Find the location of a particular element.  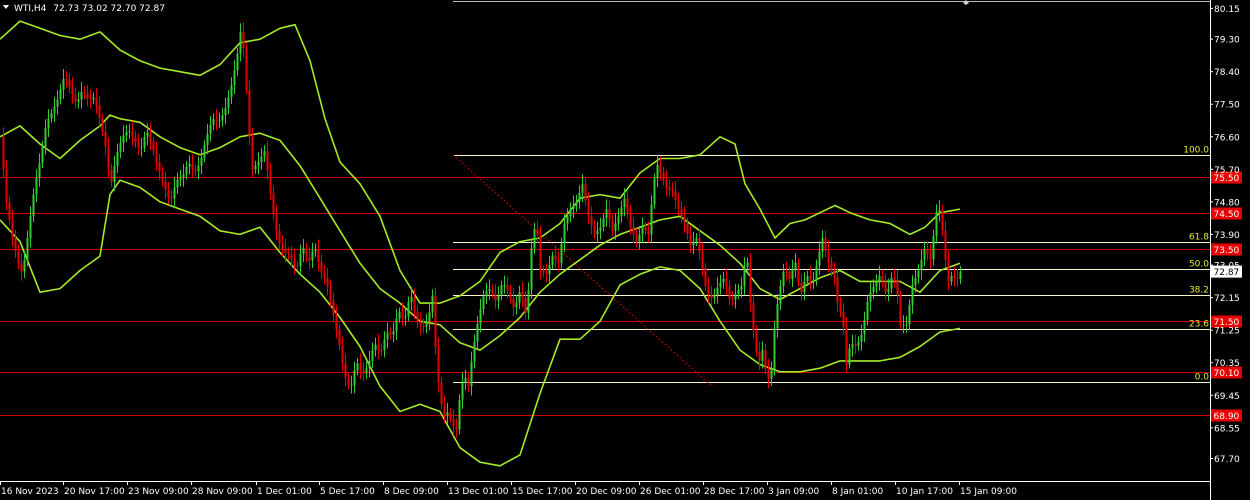

fib-level-label: 61.8 is located at coordinates (1199, 238).